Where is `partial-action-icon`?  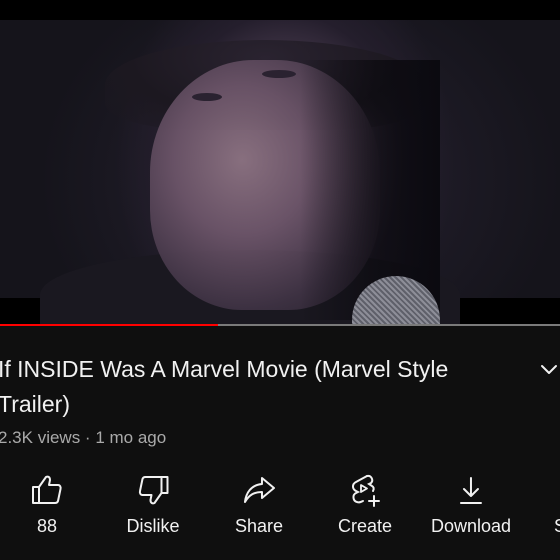
partial-action-icon is located at coordinates (551, 490).